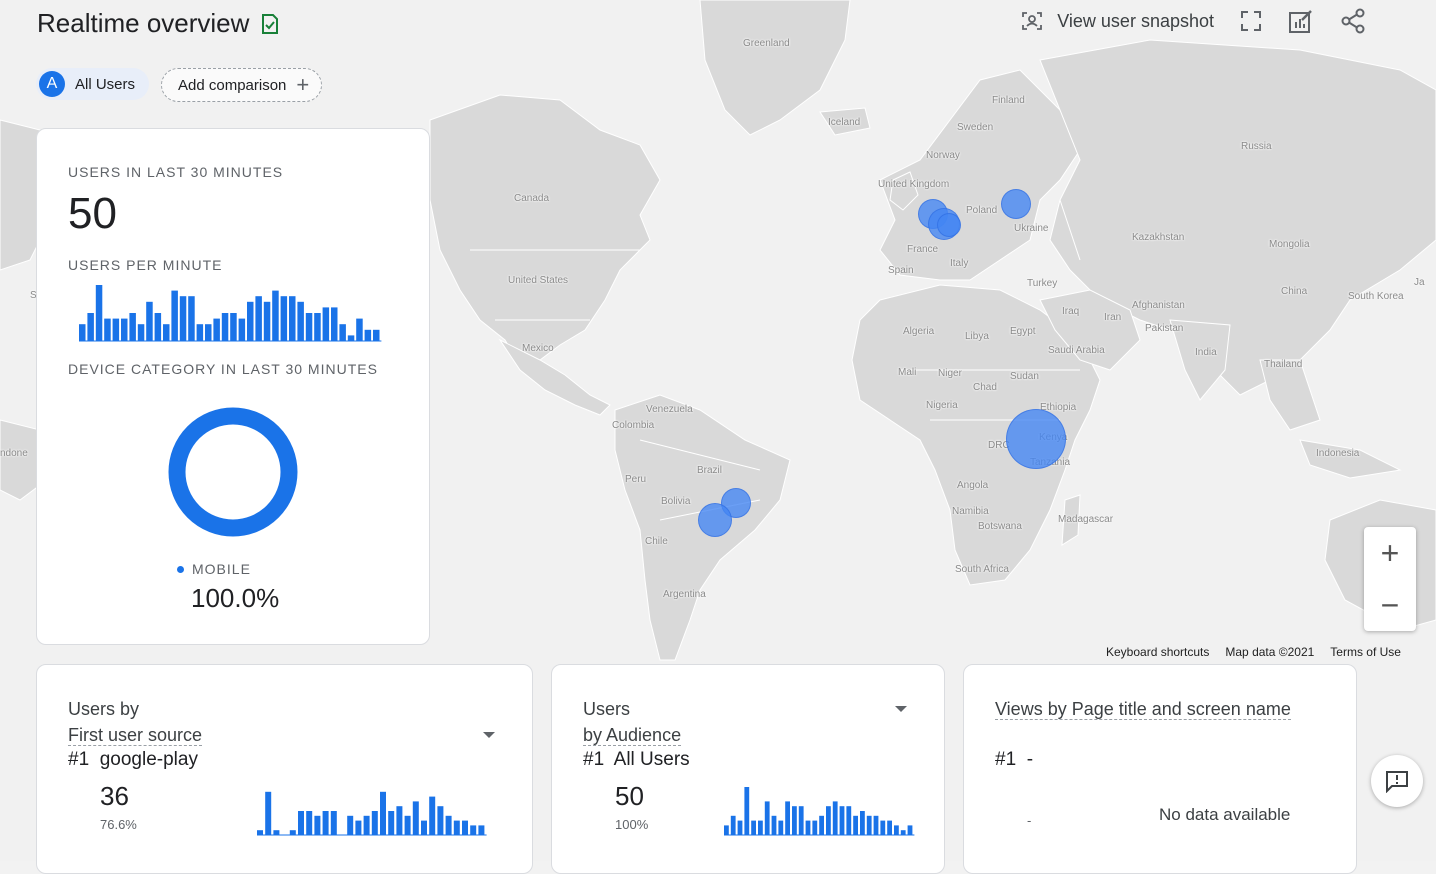  I want to click on add-comparison-button: Add comparison +, so click(242, 85).